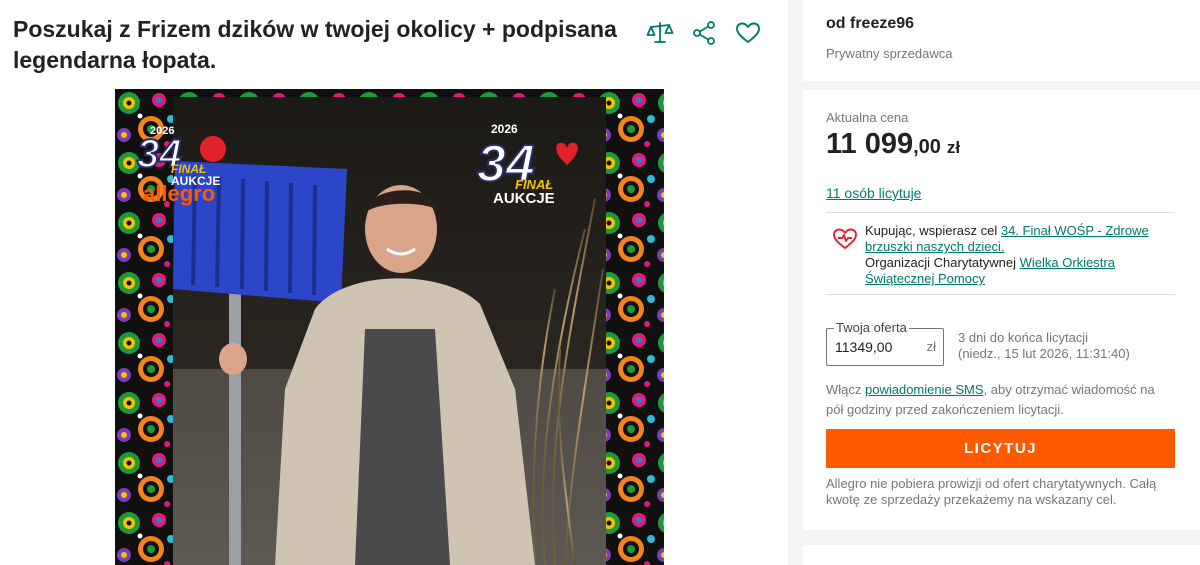  Describe the element at coordinates (748, 33) in the screenshot. I see `heart-icon` at that location.